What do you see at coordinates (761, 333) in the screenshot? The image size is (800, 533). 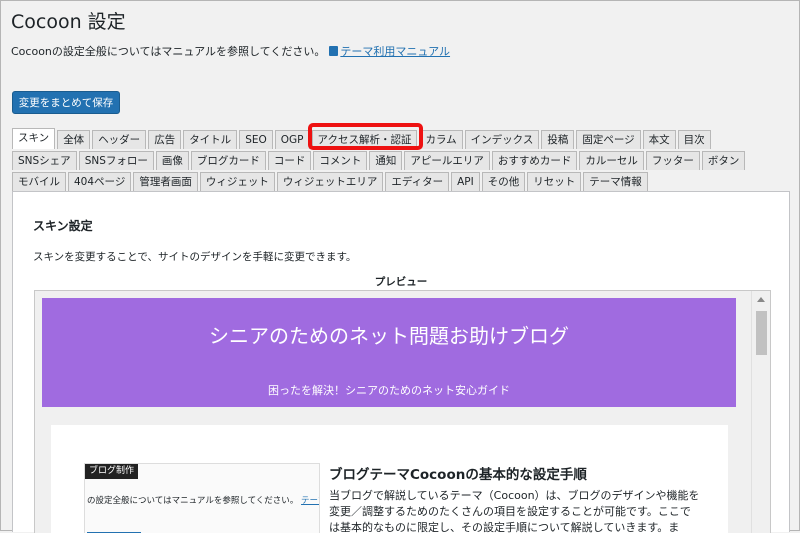 I see `scrollbar-thumb` at bounding box center [761, 333].